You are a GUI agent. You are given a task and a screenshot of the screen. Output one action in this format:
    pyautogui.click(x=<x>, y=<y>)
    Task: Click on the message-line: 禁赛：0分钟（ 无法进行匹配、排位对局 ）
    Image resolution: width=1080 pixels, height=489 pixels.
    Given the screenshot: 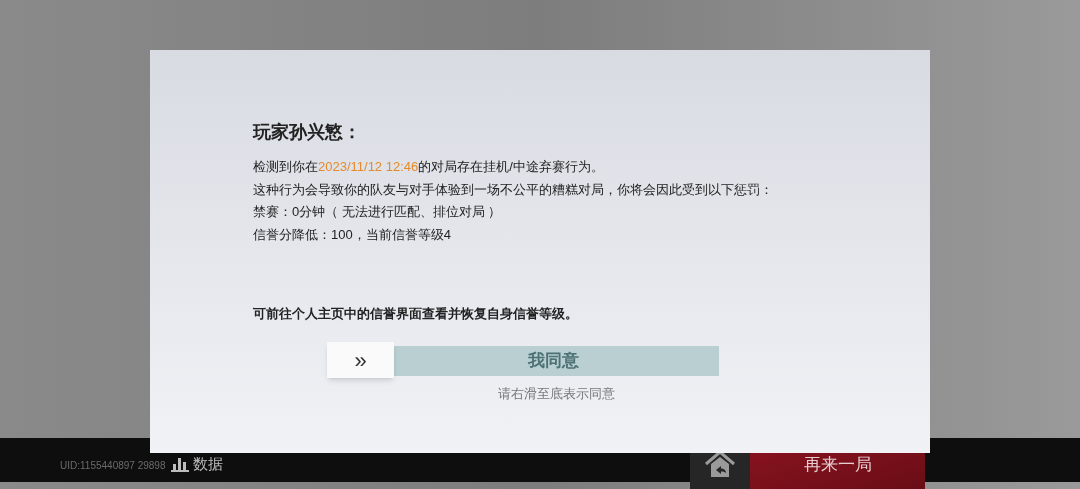 What is the action you would take?
    pyautogui.click(x=377, y=212)
    